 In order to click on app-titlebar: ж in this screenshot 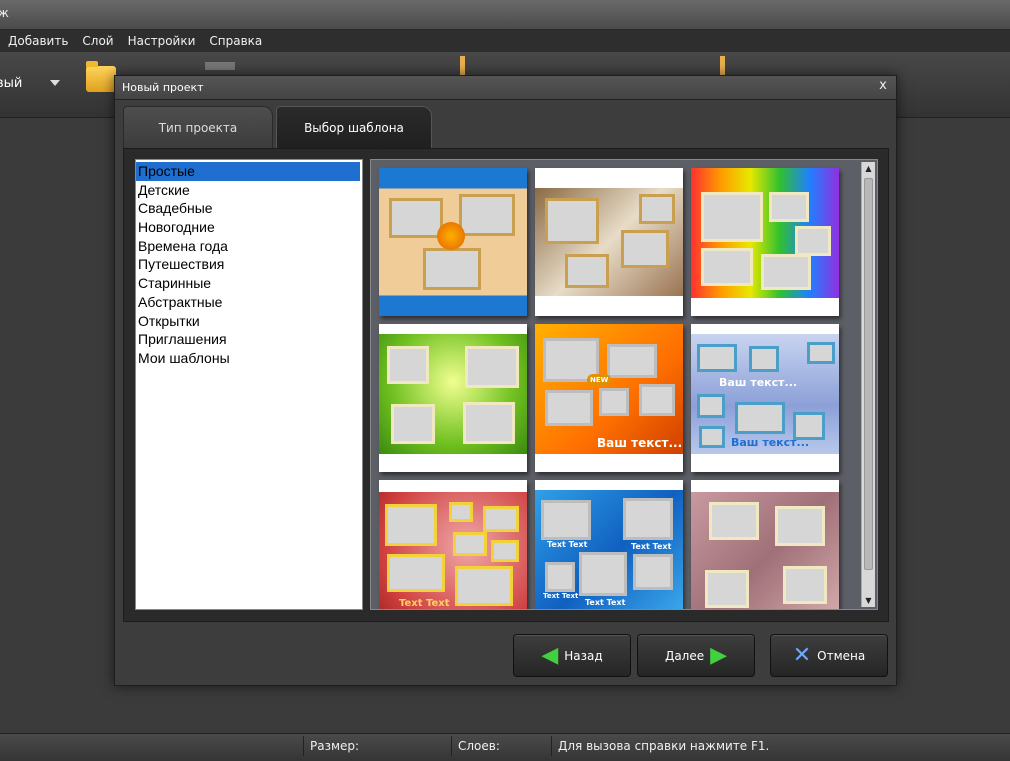, I will do `click(505, 15)`.